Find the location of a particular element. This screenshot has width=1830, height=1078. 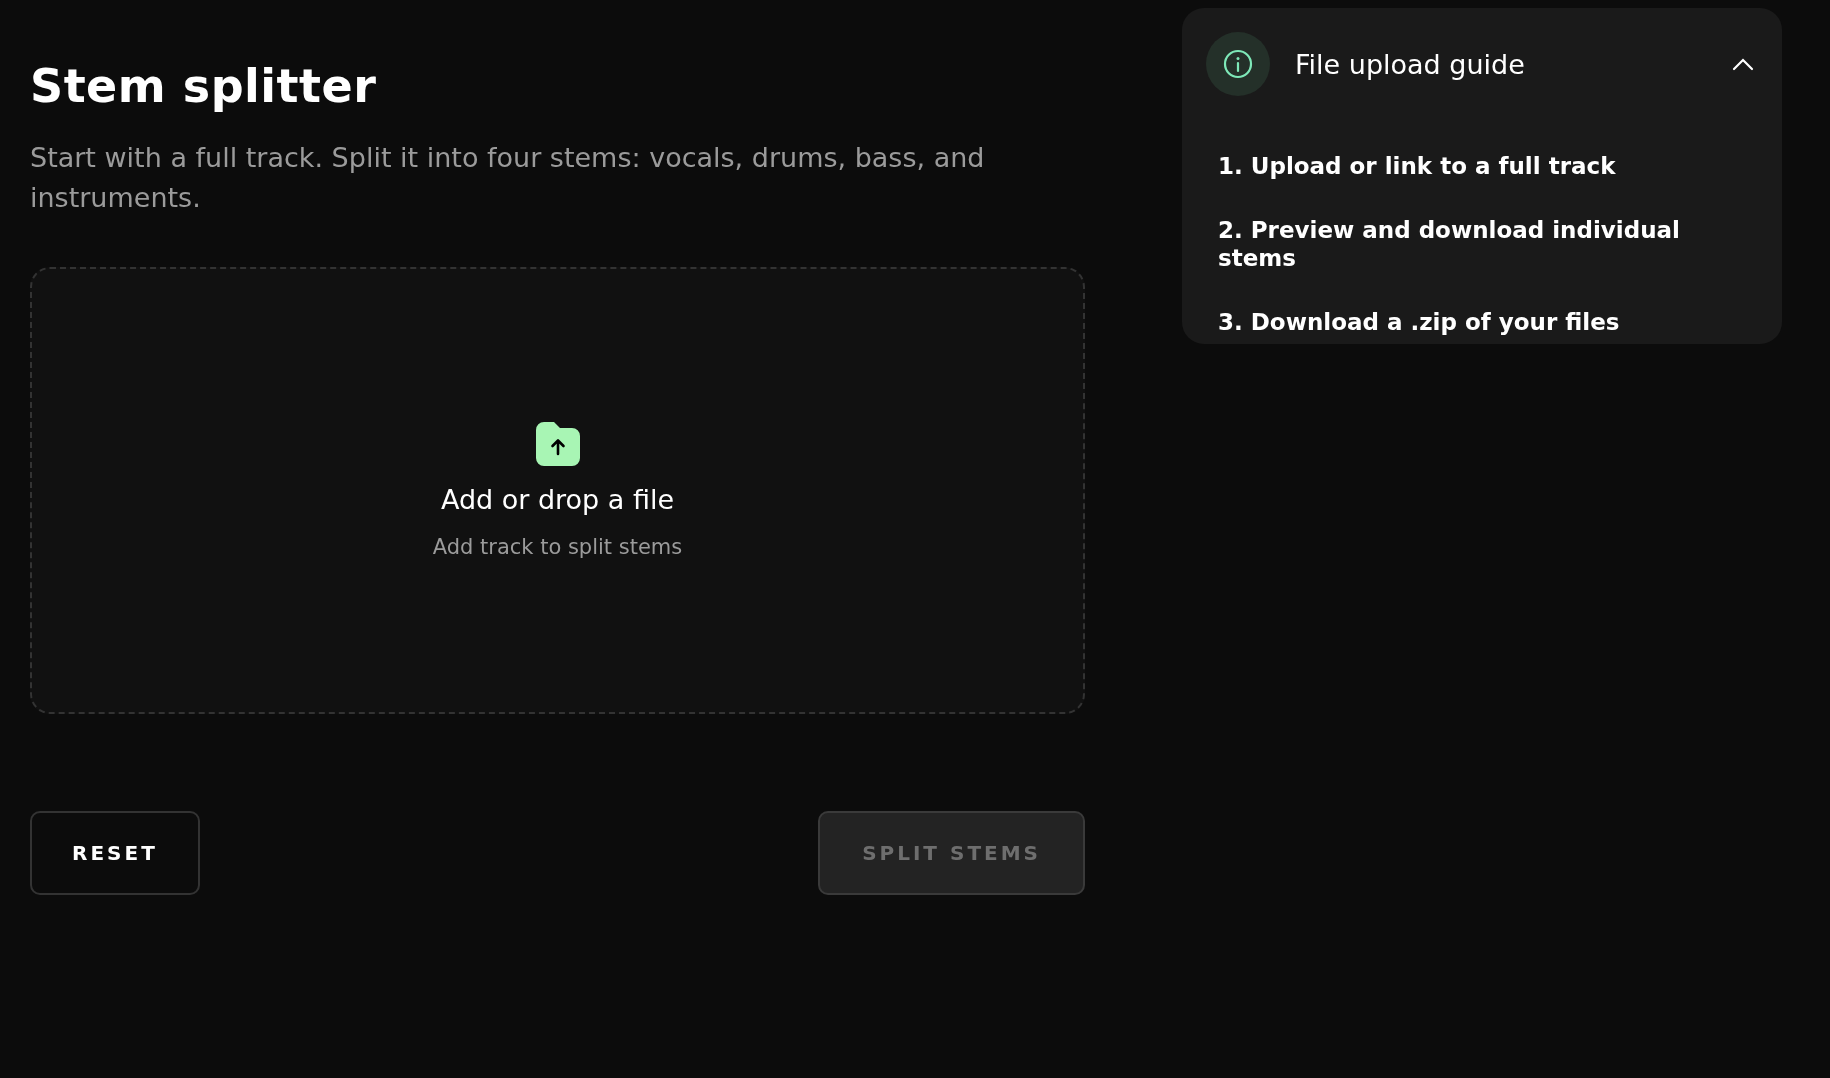

page-title: Stem splitter is located at coordinates (204, 86).